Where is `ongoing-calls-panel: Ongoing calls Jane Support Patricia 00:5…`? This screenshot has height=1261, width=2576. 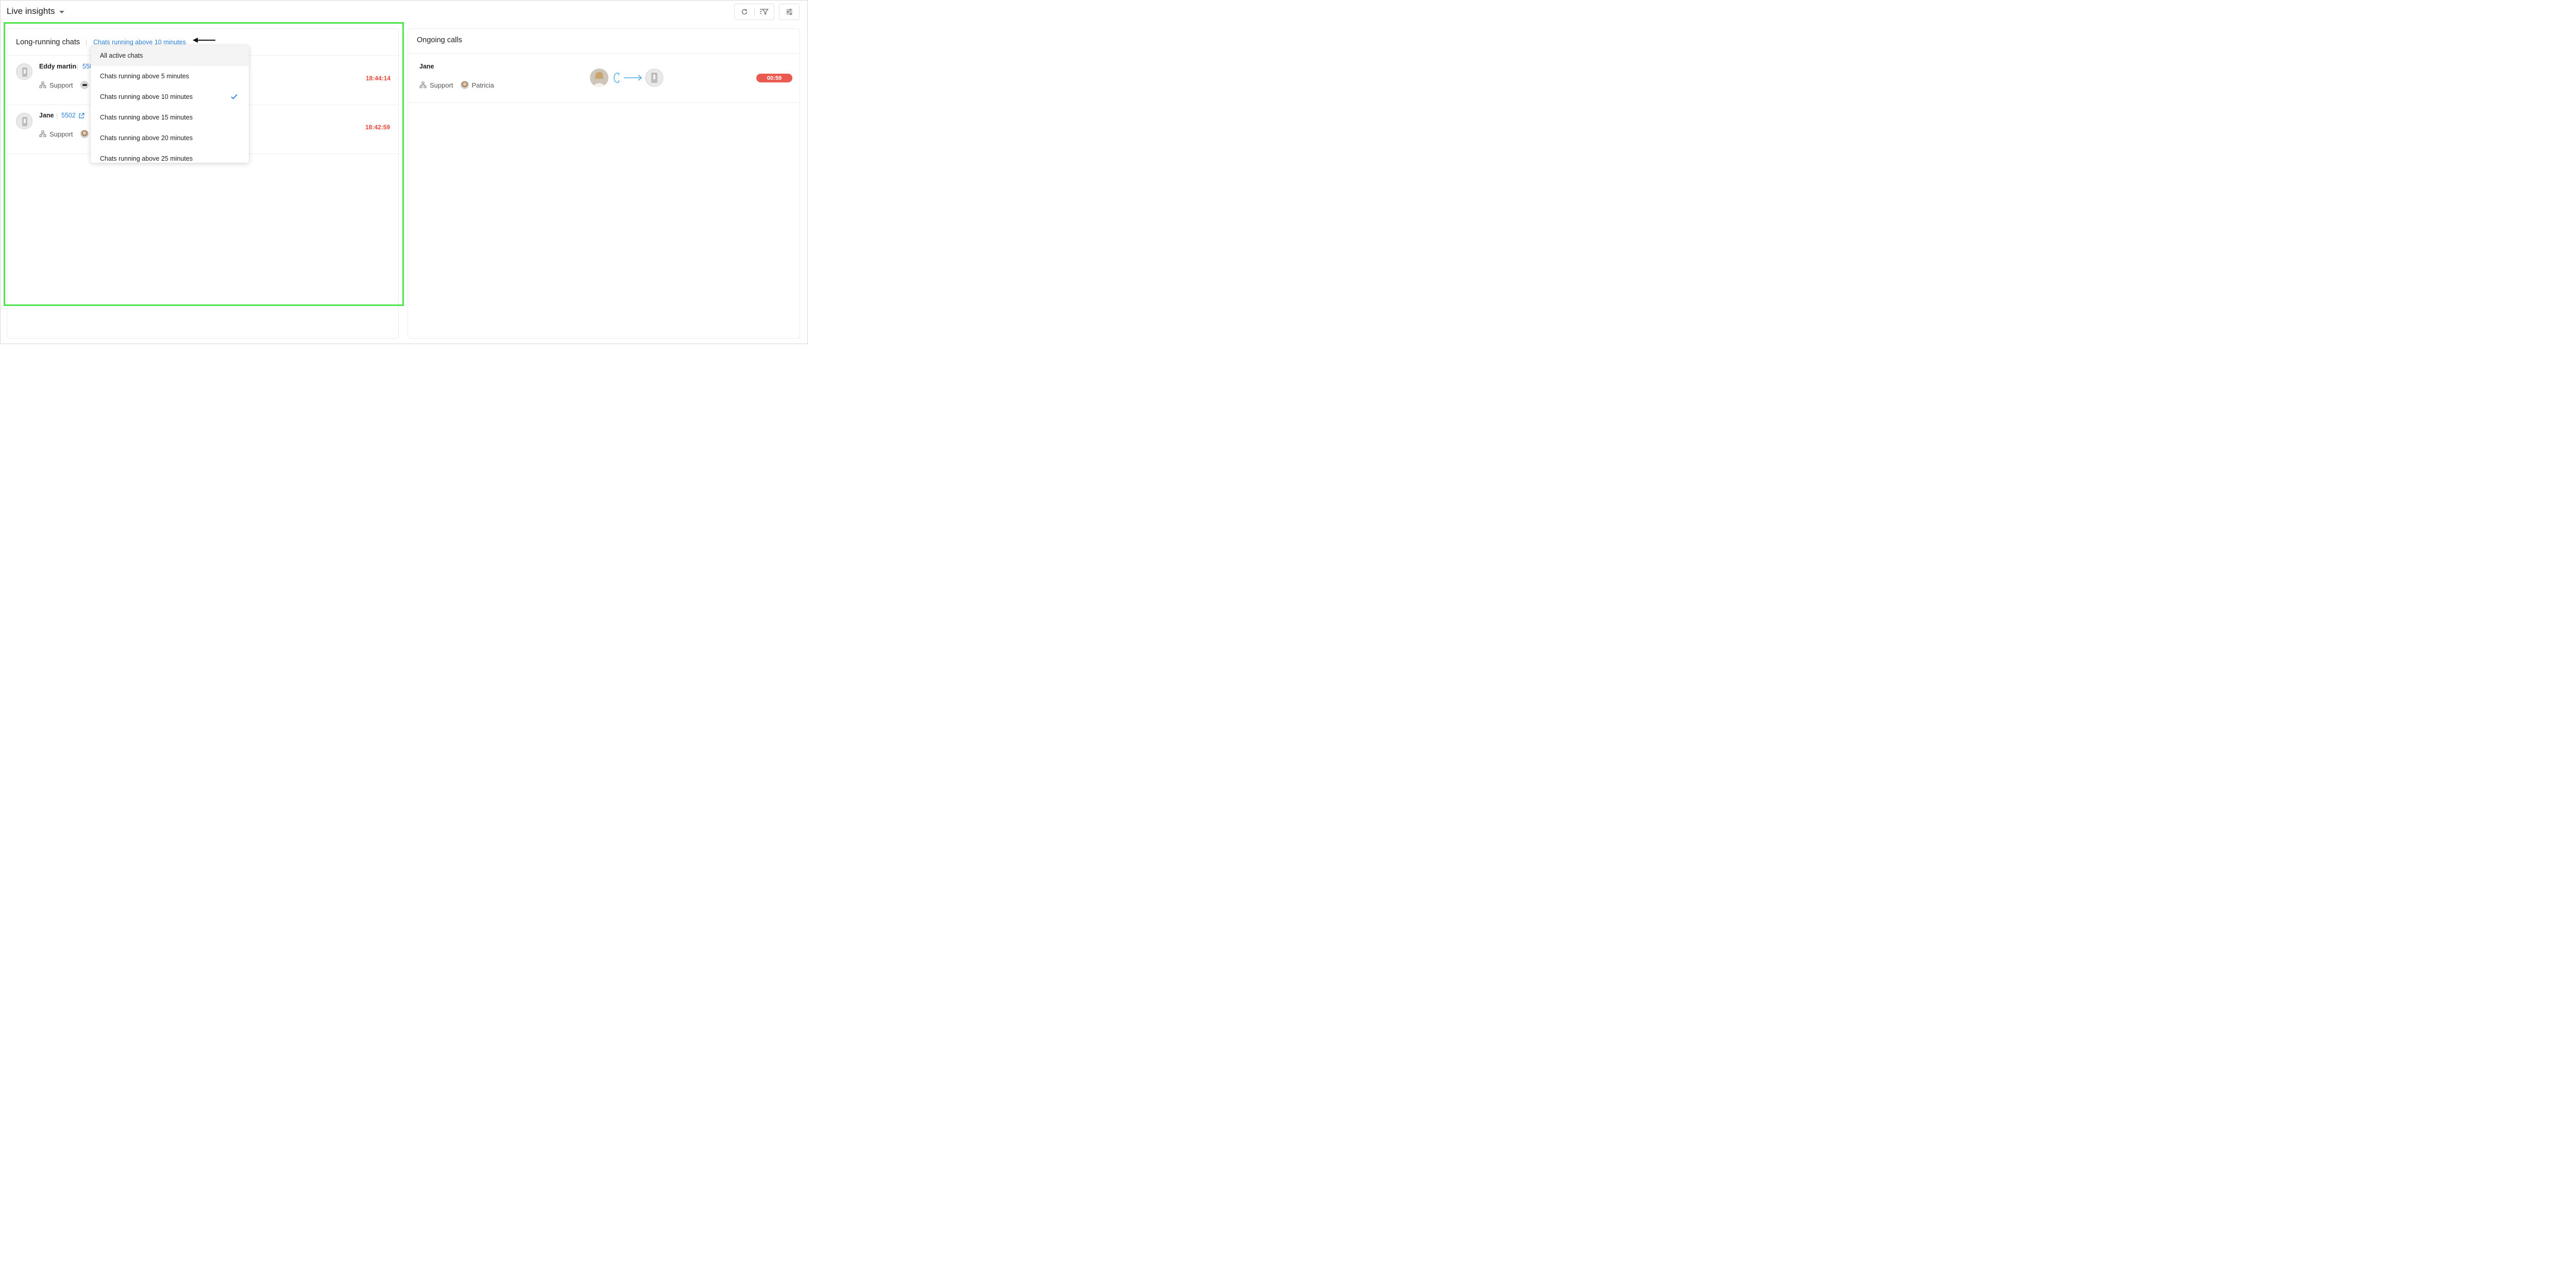 ongoing-calls-panel: Ongoing calls Jane Support Patricia 00:5… is located at coordinates (604, 183).